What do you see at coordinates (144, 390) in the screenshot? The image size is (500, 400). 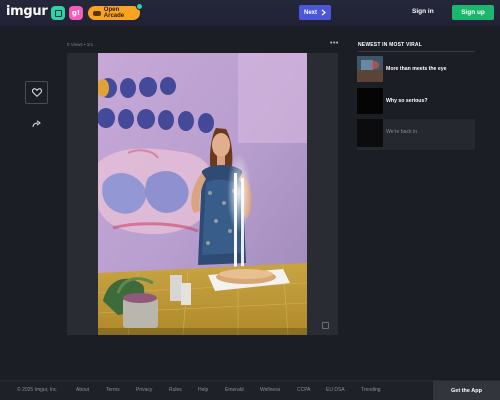 I see `footer-link-privacy: Privacy` at bounding box center [144, 390].